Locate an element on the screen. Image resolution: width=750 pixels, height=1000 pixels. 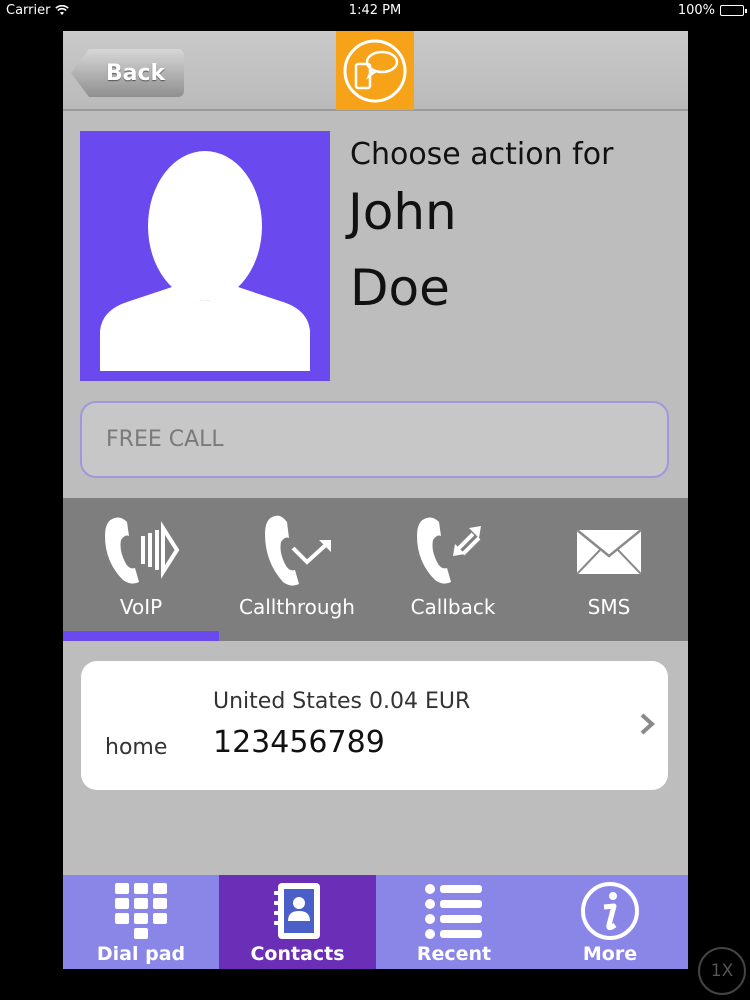
tab-more-label: More is located at coordinates (610, 954).